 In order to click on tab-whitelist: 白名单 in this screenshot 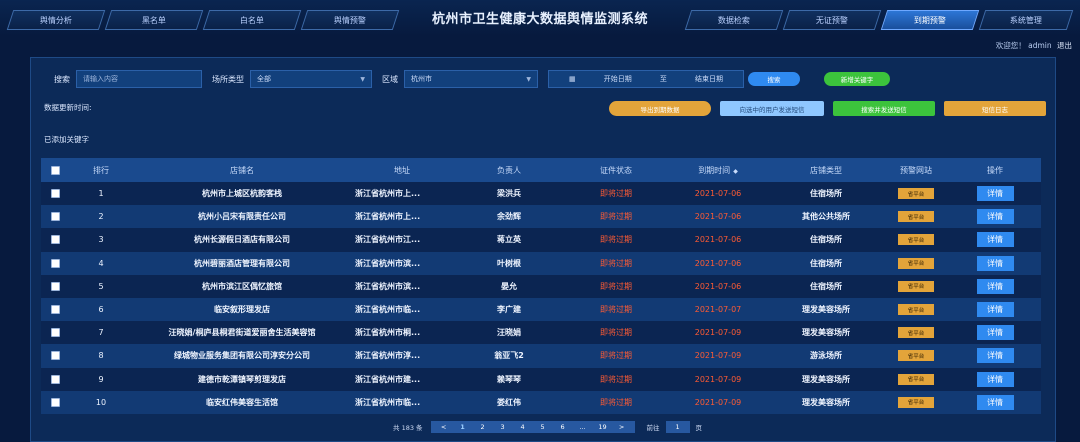, I will do `click(252, 20)`.